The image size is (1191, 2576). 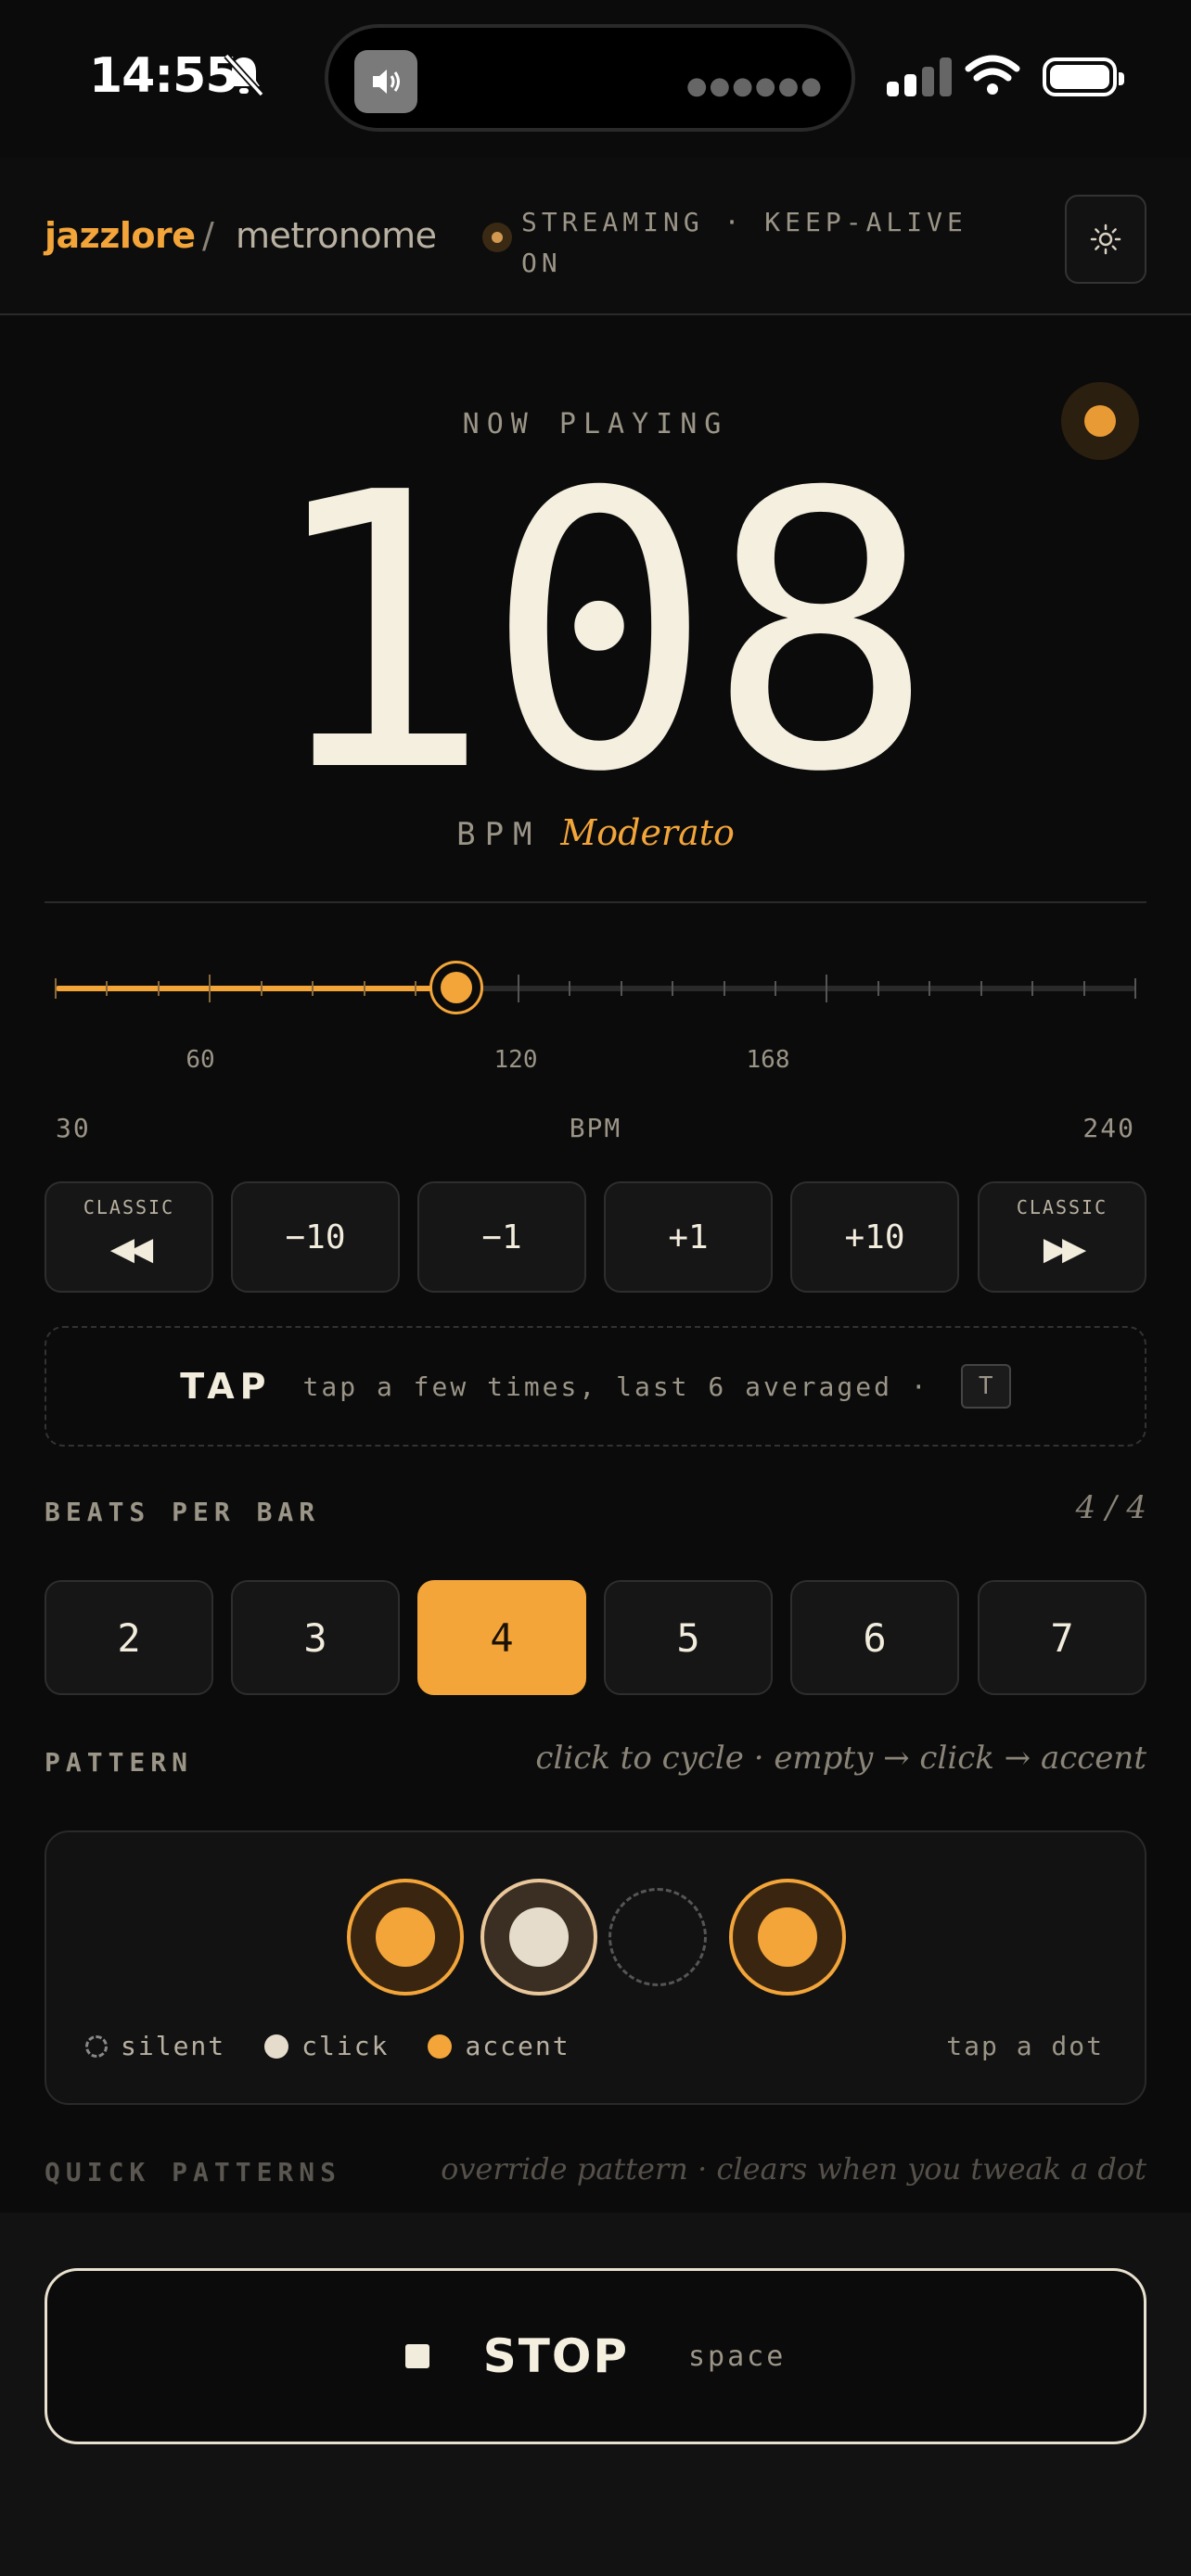 I want to click on streaming-indicator-icon, so click(x=497, y=238).